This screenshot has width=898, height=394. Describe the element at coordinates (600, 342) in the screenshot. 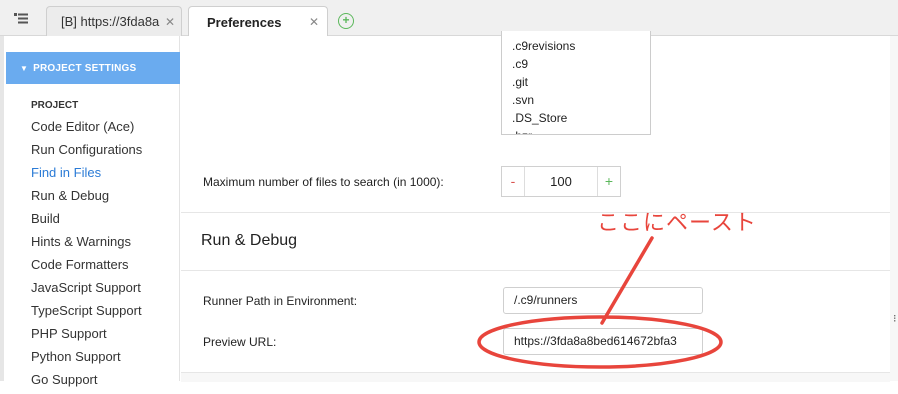

I see `annotation-ellipse` at that location.